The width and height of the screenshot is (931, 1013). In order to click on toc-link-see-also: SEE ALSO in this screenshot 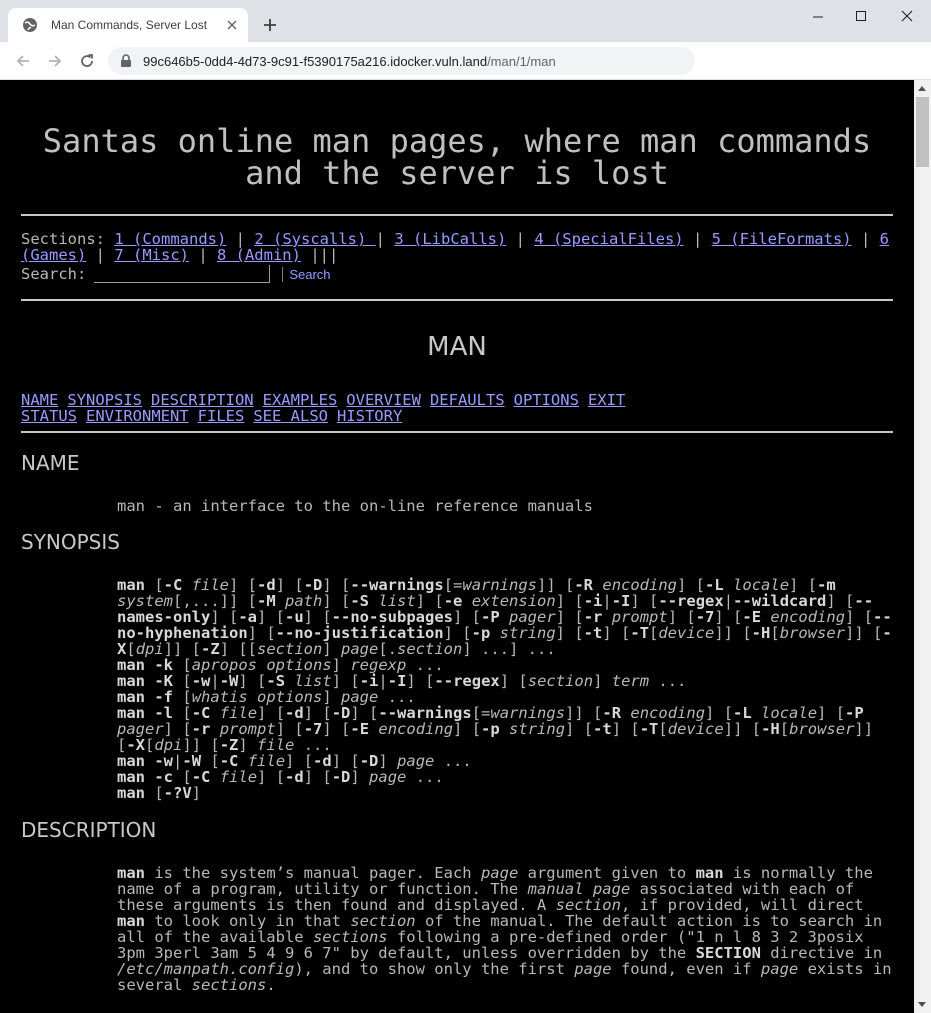, I will do `click(290, 416)`.